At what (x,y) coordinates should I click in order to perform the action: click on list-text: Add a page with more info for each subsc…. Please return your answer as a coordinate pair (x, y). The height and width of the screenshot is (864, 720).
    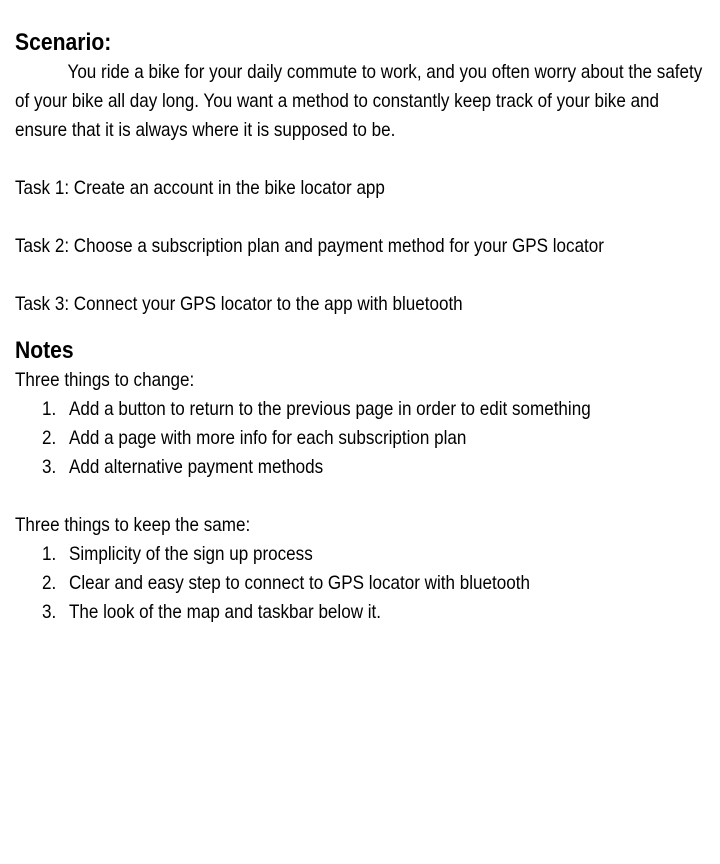
    Looking at the image, I should click on (268, 438).